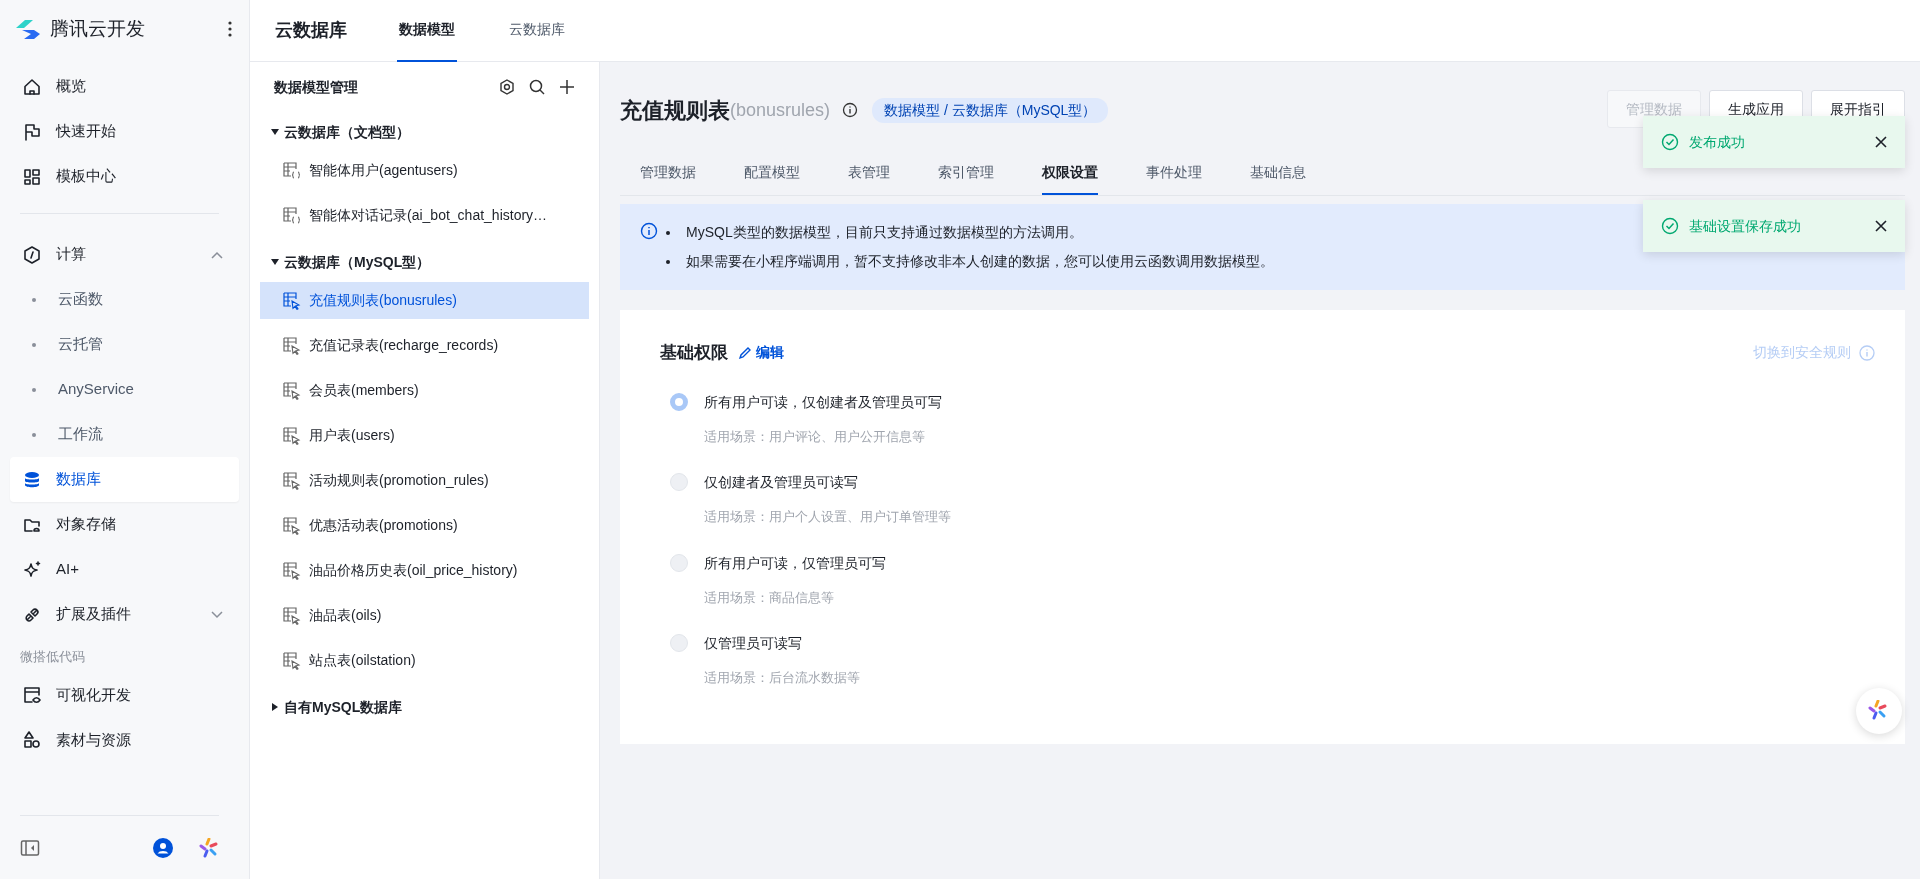 This screenshot has width=1920, height=879. I want to click on tree-item: 充值记录表(recharge_records), so click(424, 345).